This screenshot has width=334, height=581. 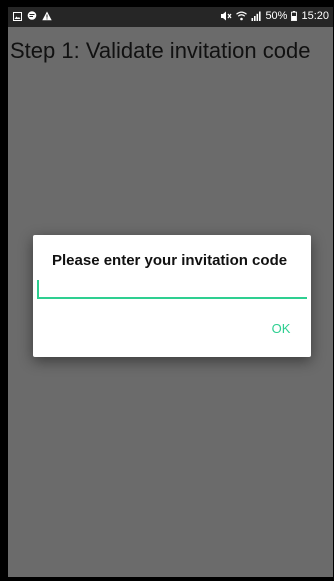 I want to click on ok-button: OK, so click(x=281, y=328).